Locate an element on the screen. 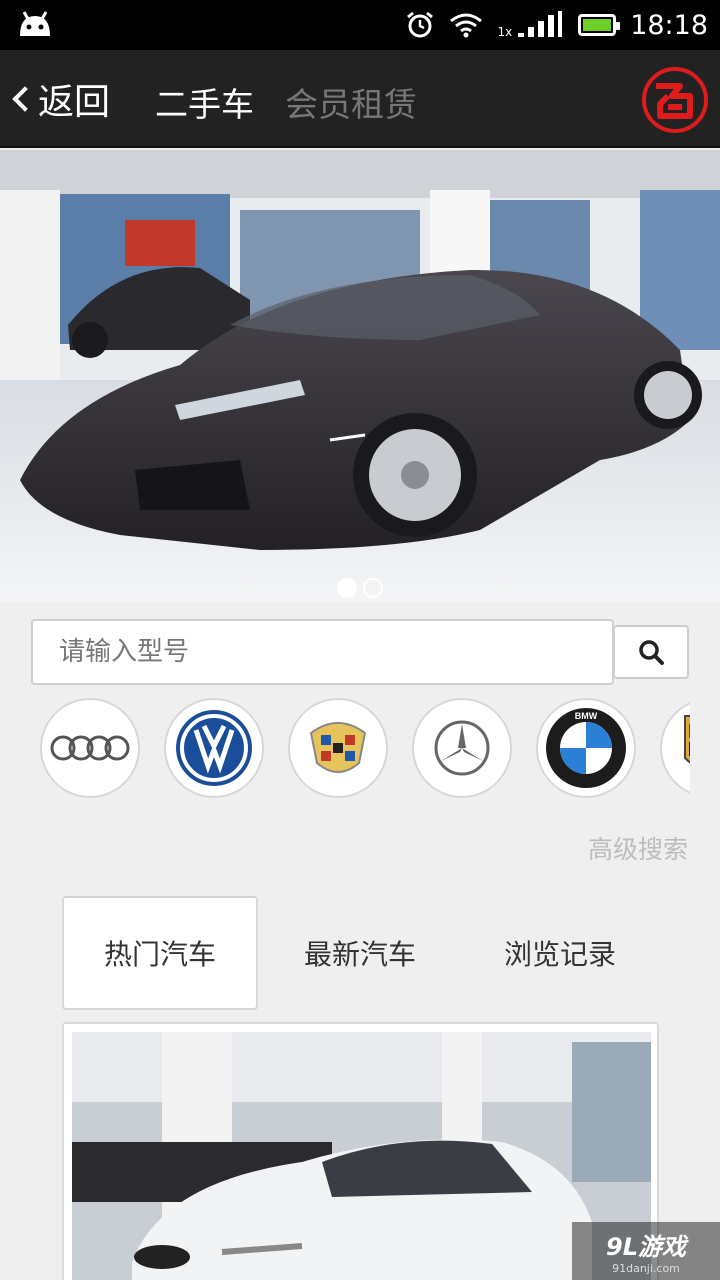 This screenshot has width=720, height=1280. back-button: 返回 is located at coordinates (59, 99).